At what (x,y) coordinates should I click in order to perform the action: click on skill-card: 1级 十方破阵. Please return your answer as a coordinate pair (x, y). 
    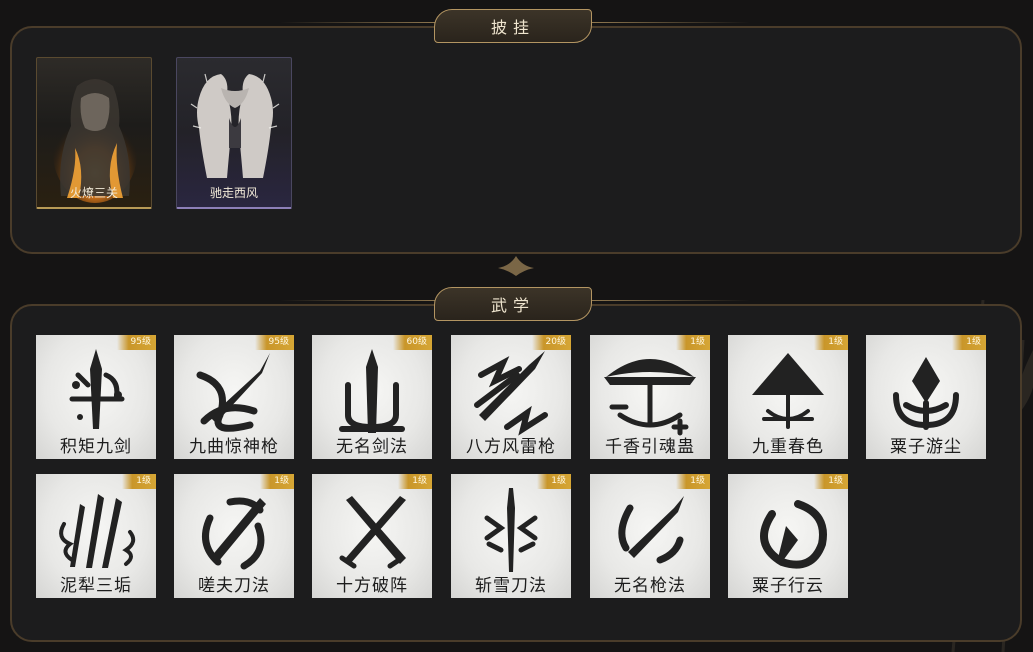
    Looking at the image, I should click on (372, 536).